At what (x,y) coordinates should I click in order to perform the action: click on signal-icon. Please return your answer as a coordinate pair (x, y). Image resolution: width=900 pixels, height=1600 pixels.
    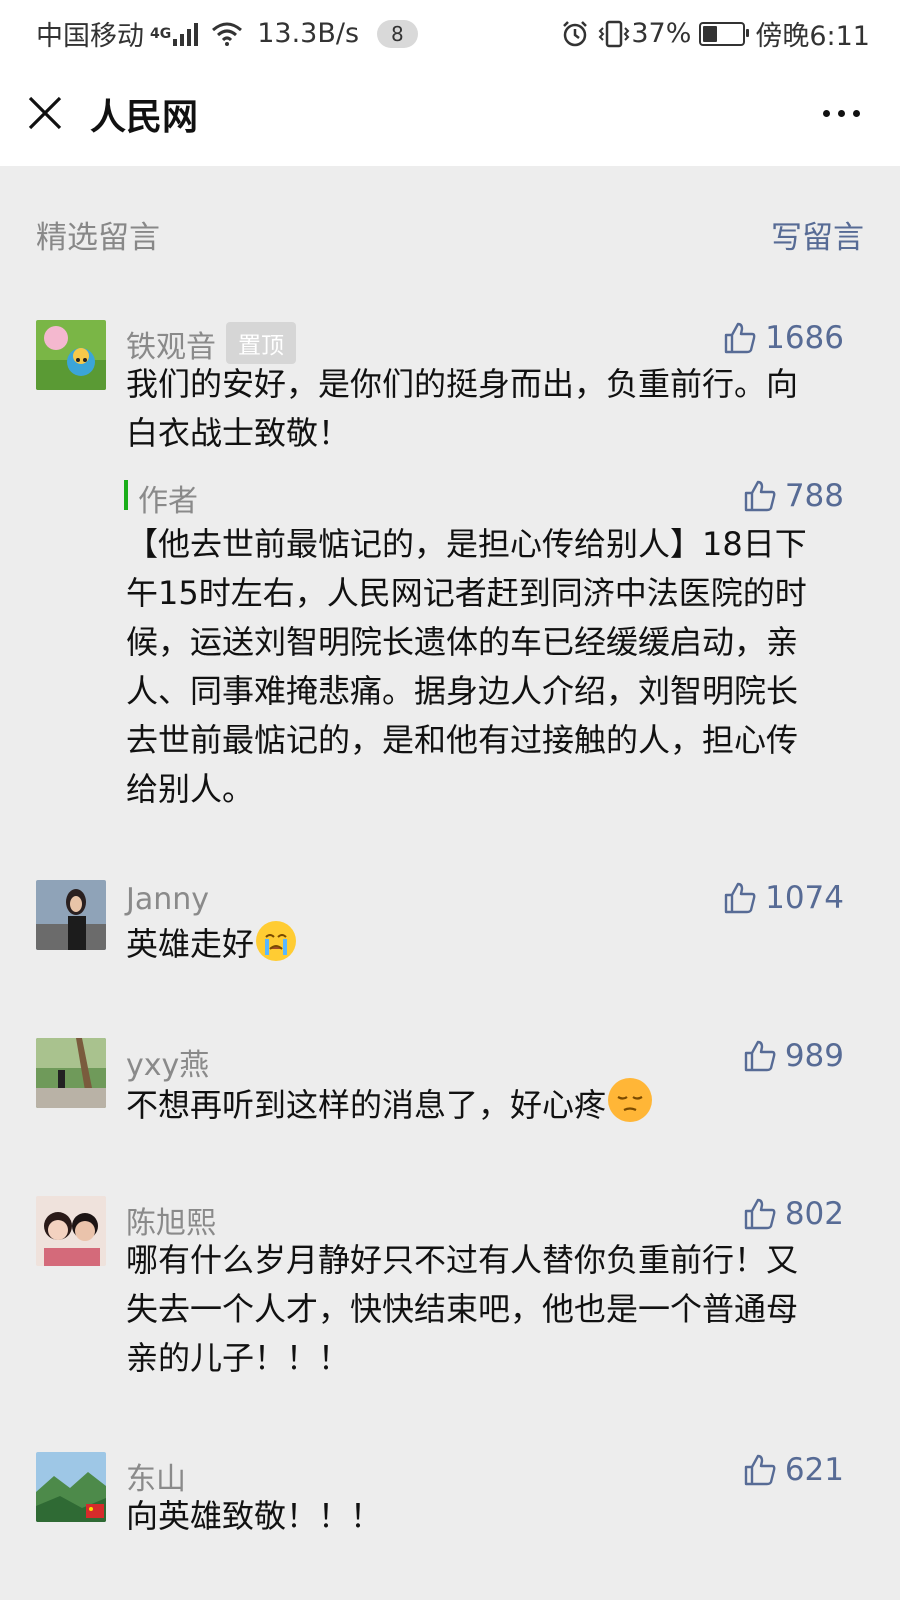
    Looking at the image, I should click on (186, 34).